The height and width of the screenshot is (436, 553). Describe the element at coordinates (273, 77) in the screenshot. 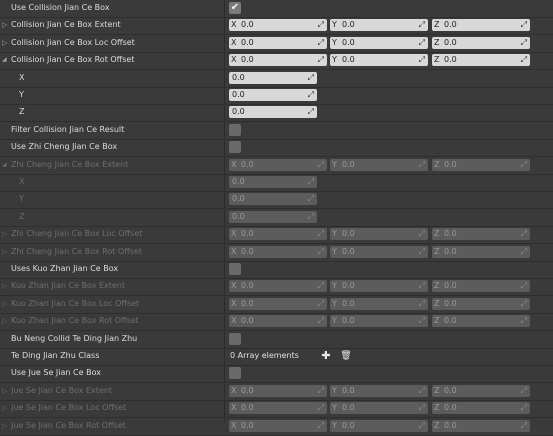

I see `value-field-x: 0.0 ⤢` at that location.